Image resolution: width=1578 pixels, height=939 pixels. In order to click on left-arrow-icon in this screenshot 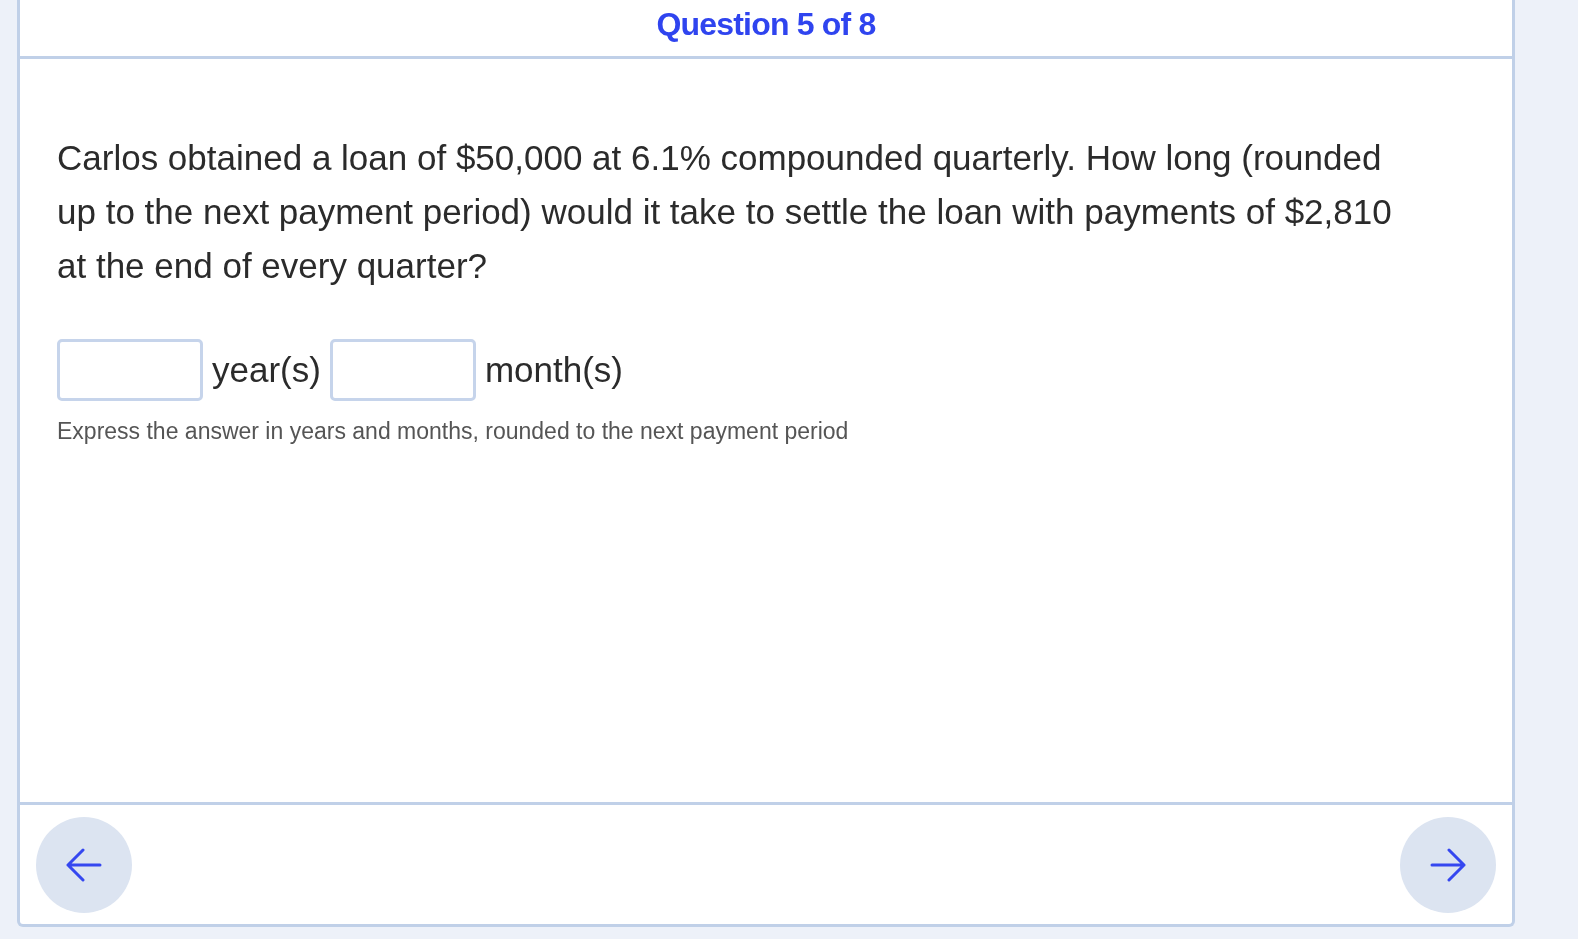, I will do `click(84, 864)`.